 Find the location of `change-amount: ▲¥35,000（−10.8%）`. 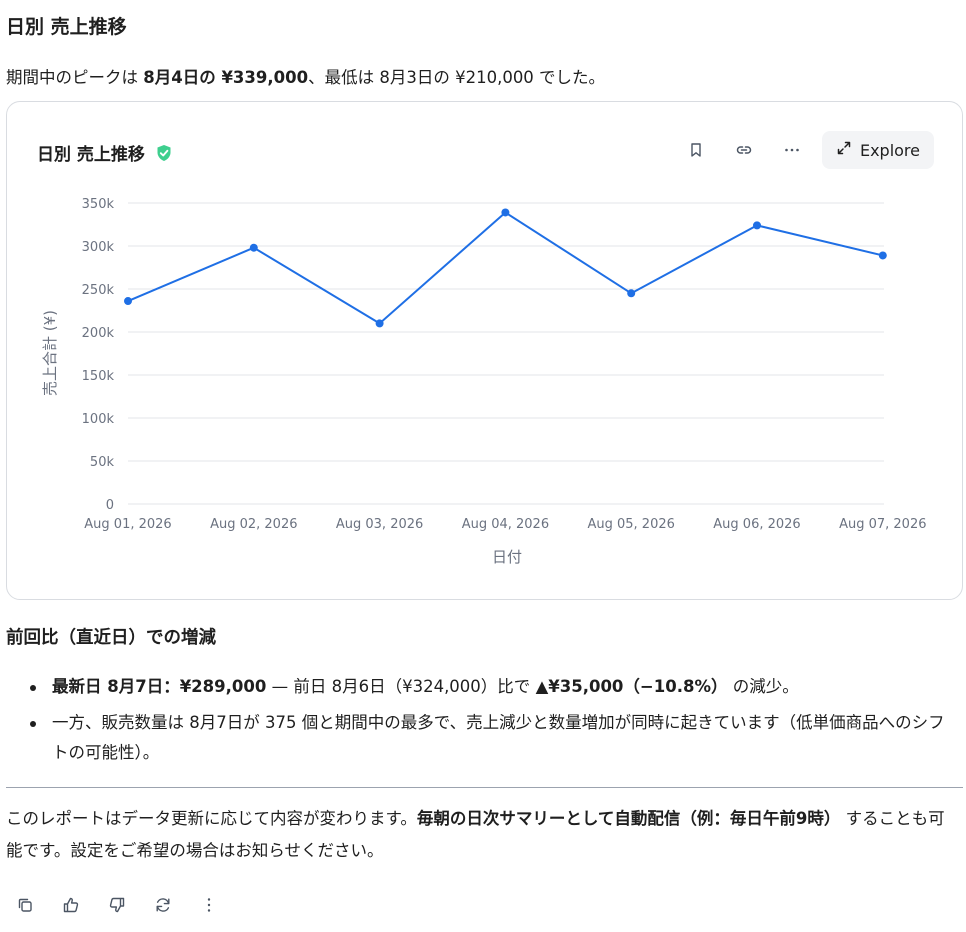

change-amount: ▲¥35,000（−10.8%） is located at coordinates (631, 686).